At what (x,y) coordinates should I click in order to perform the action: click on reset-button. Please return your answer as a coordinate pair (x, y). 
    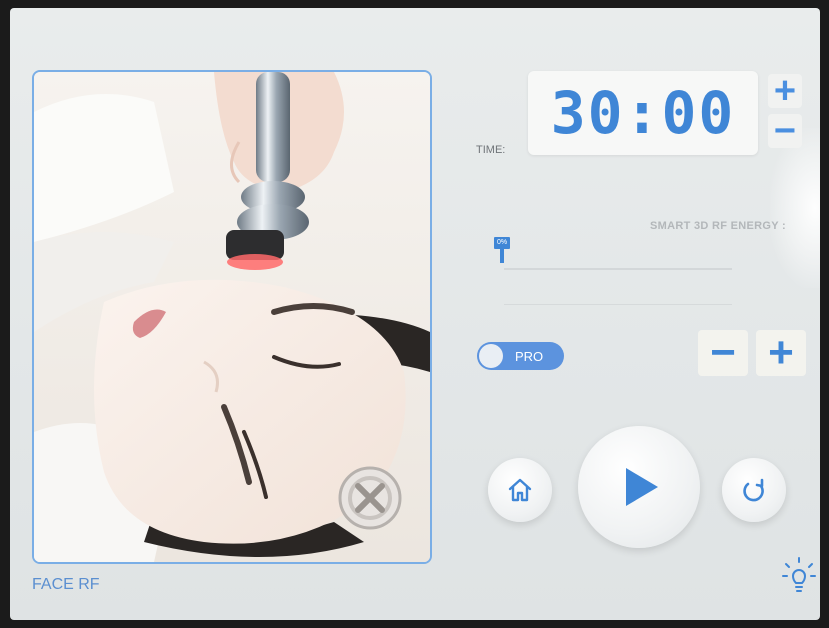
    Looking at the image, I should click on (754, 490).